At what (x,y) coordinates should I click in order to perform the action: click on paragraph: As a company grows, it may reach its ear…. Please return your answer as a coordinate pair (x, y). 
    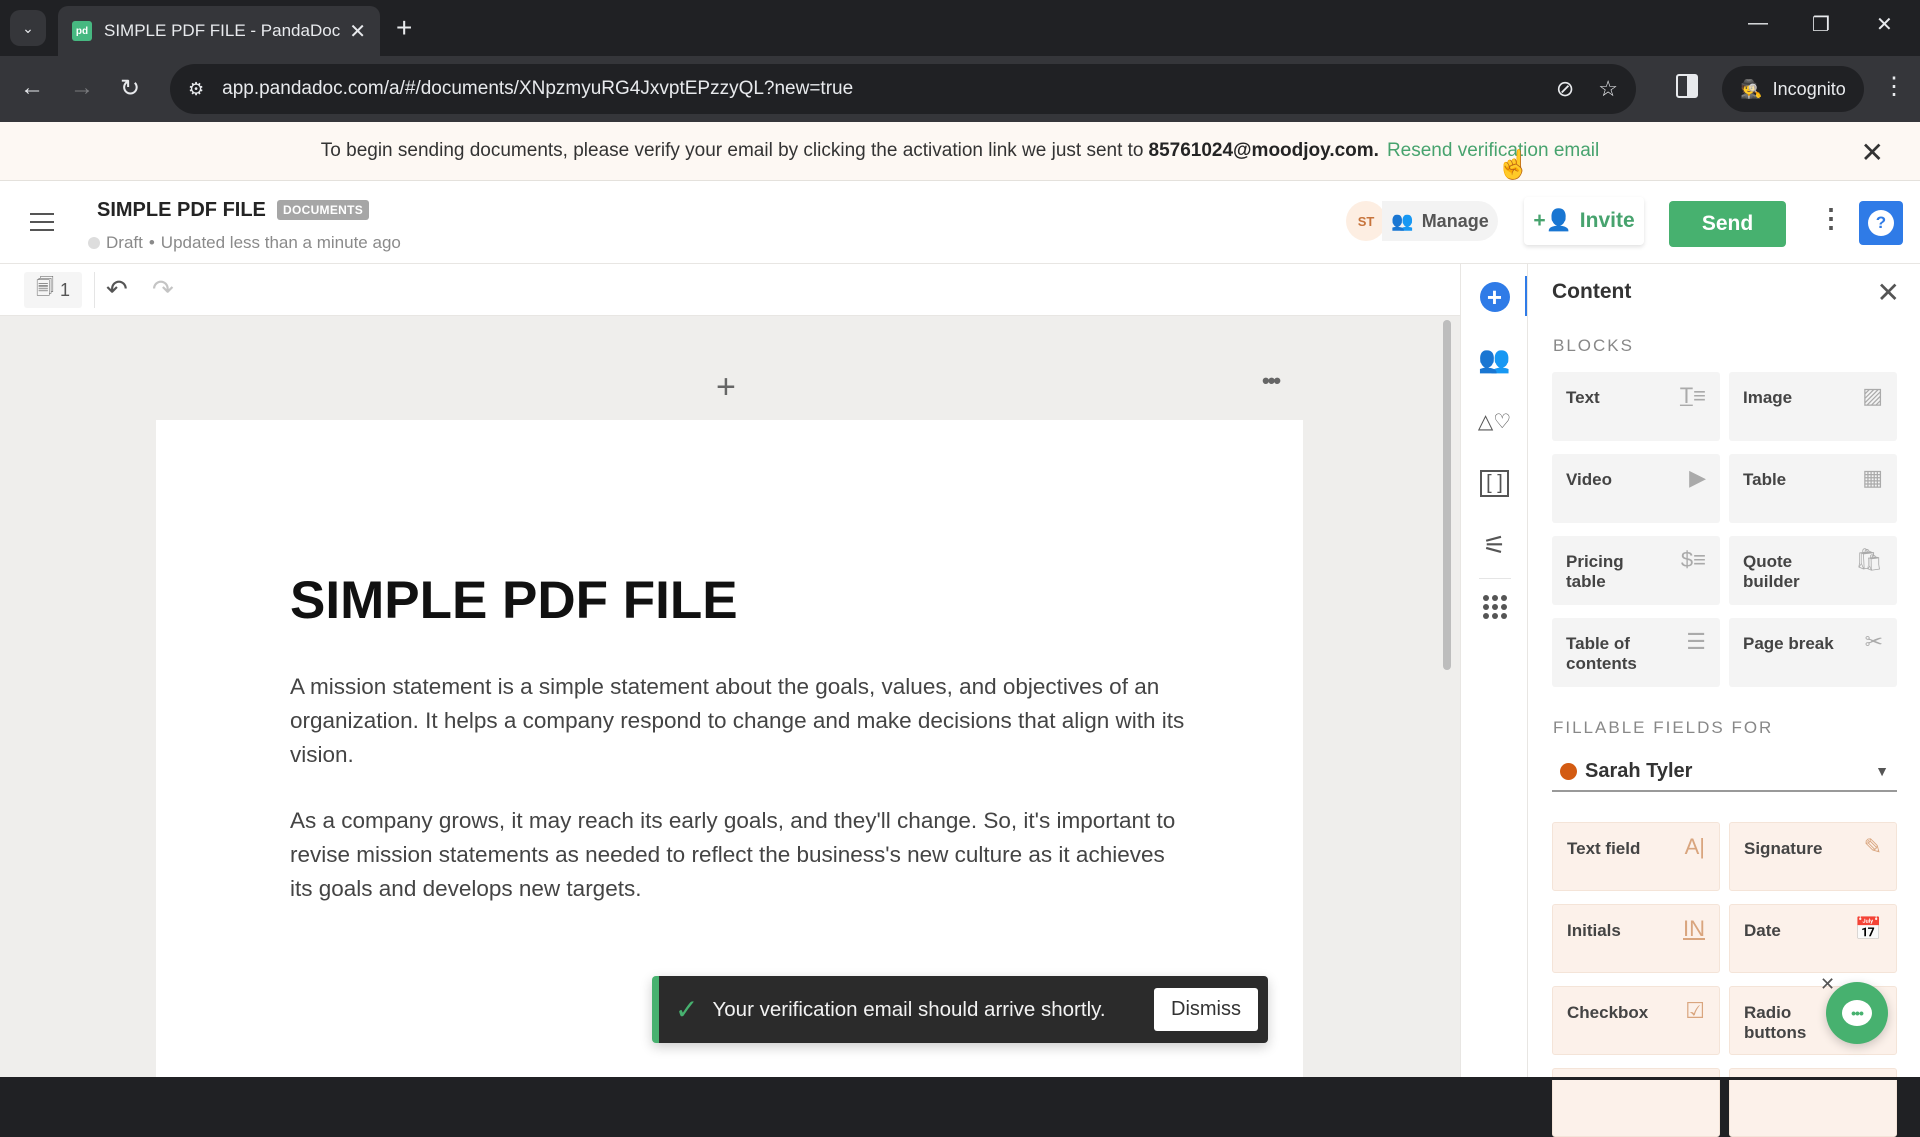
    Looking at the image, I should click on (740, 855).